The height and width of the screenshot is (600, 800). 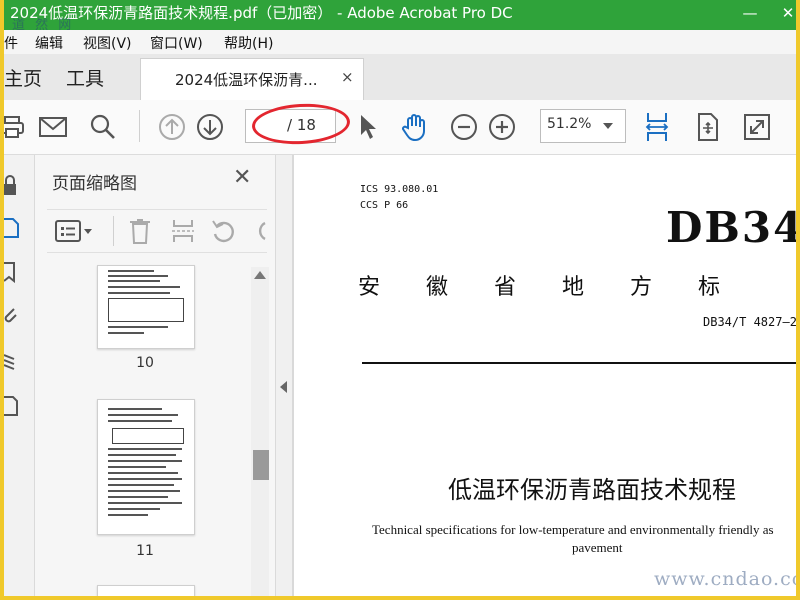 What do you see at coordinates (12, 186) in the screenshot?
I see `lock-icon` at bounding box center [12, 186].